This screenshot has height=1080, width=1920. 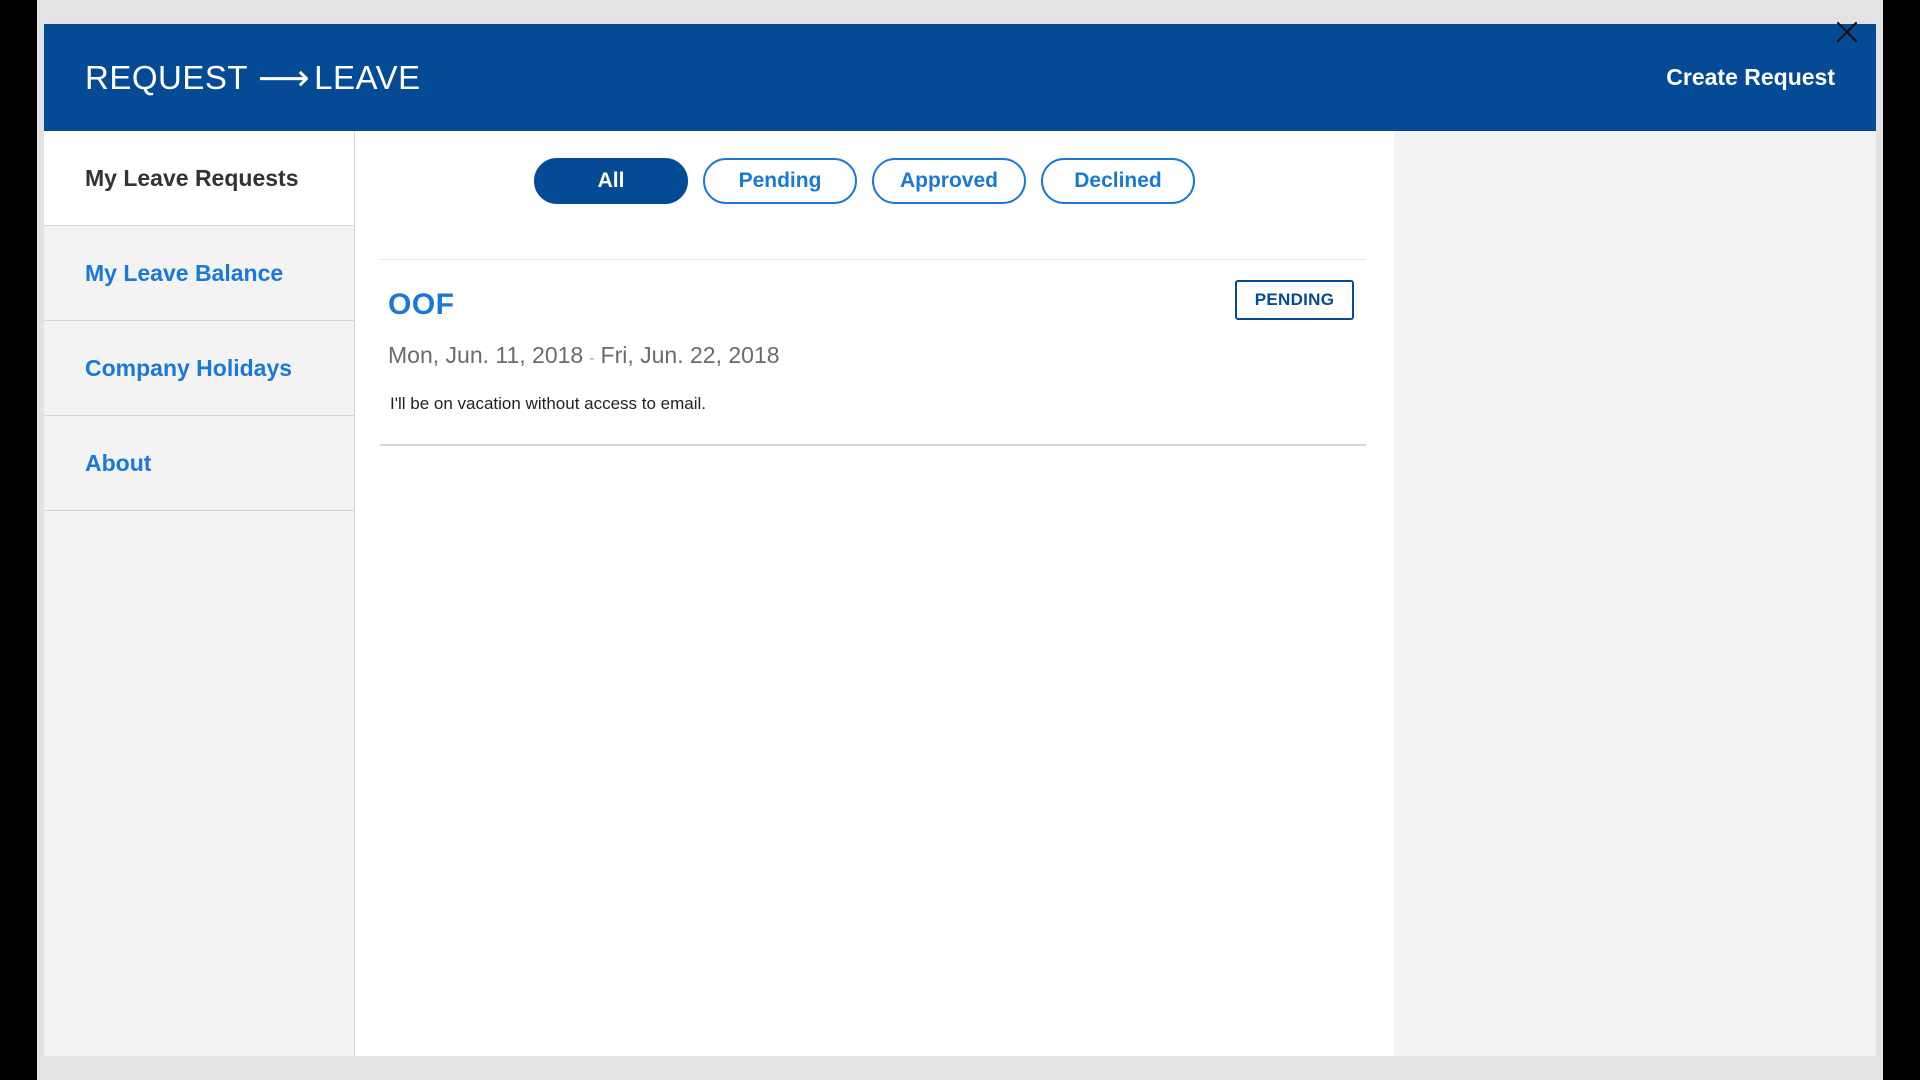 What do you see at coordinates (199, 463) in the screenshot?
I see `sidebar-item-about: About` at bounding box center [199, 463].